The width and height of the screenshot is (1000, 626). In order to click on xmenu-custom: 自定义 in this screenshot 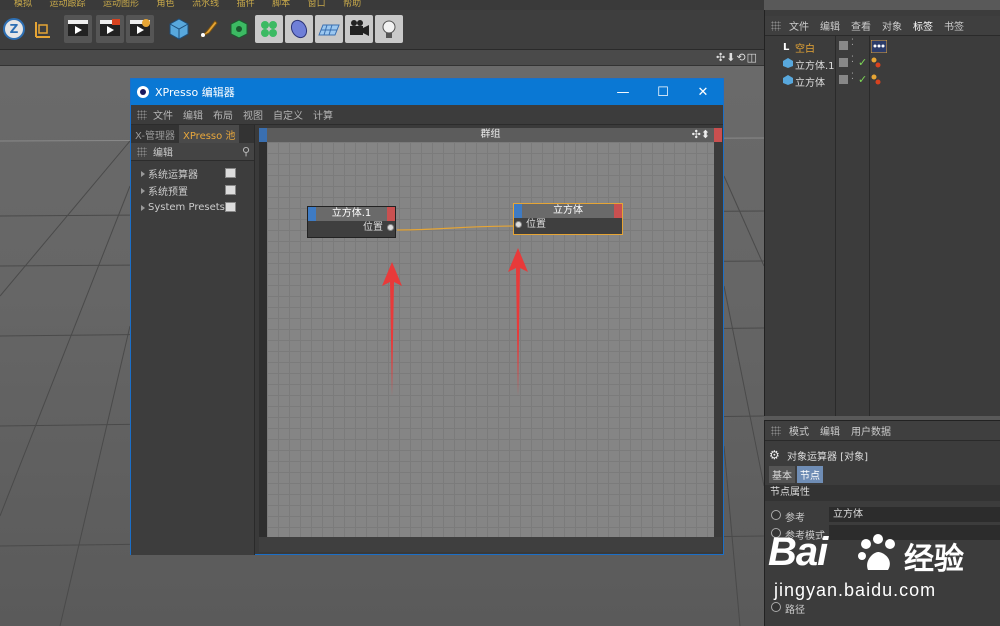, I will do `click(288, 114)`.